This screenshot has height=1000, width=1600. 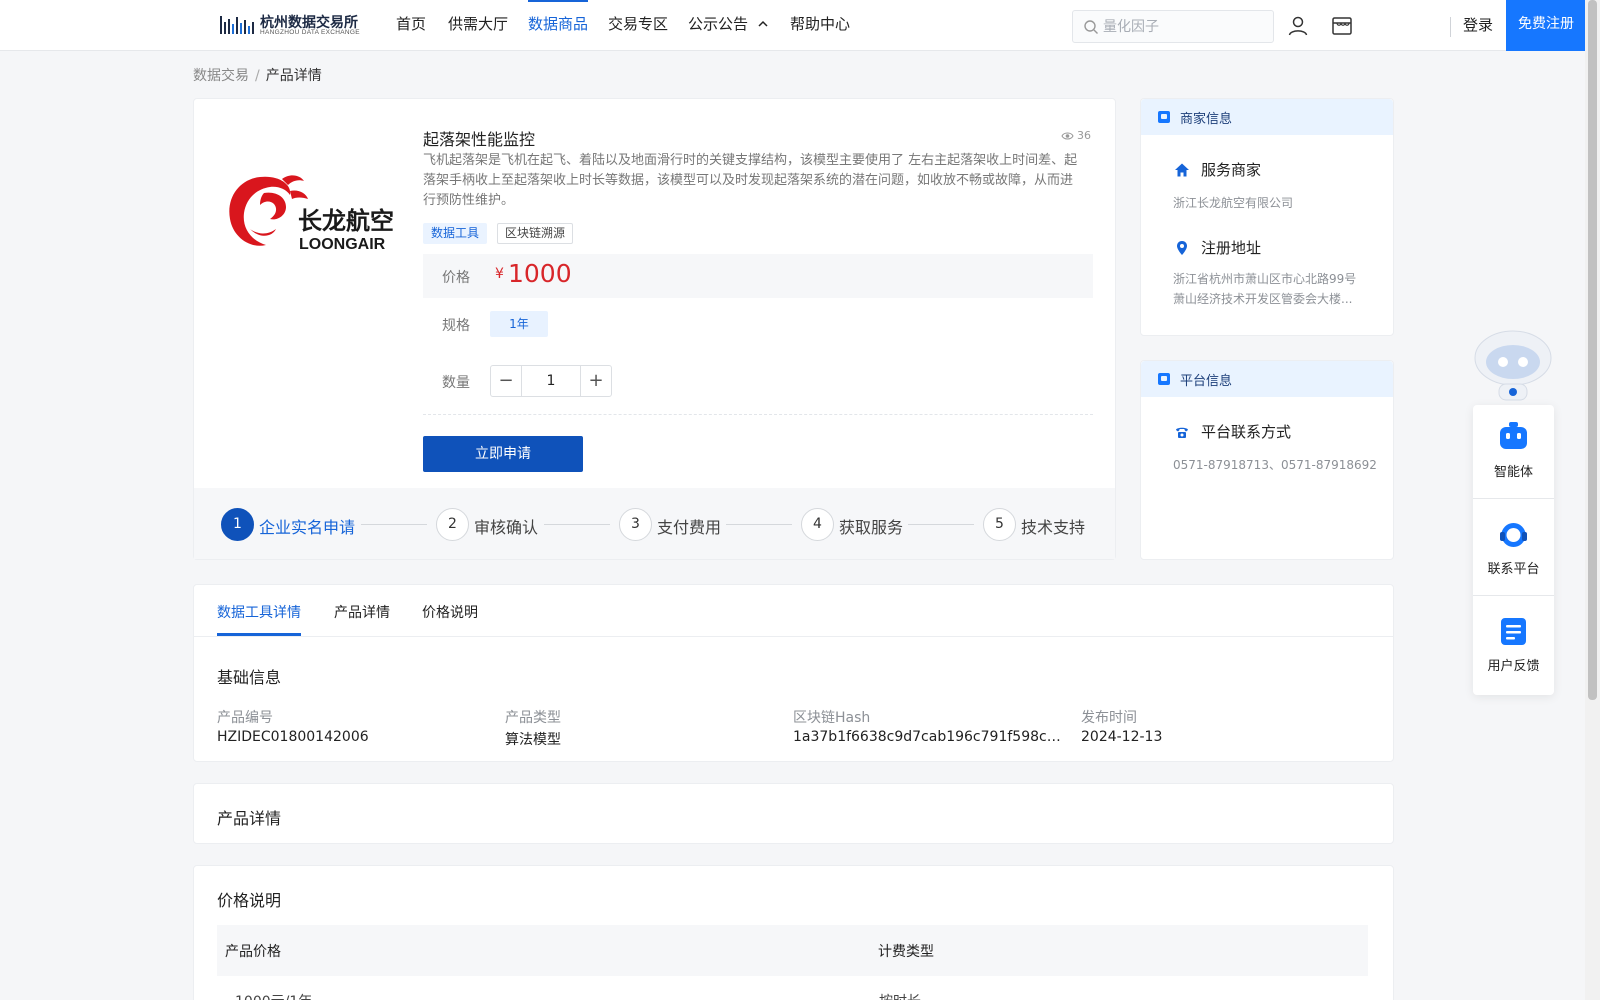 What do you see at coordinates (758, 414) in the screenshot?
I see `dashed-divider` at bounding box center [758, 414].